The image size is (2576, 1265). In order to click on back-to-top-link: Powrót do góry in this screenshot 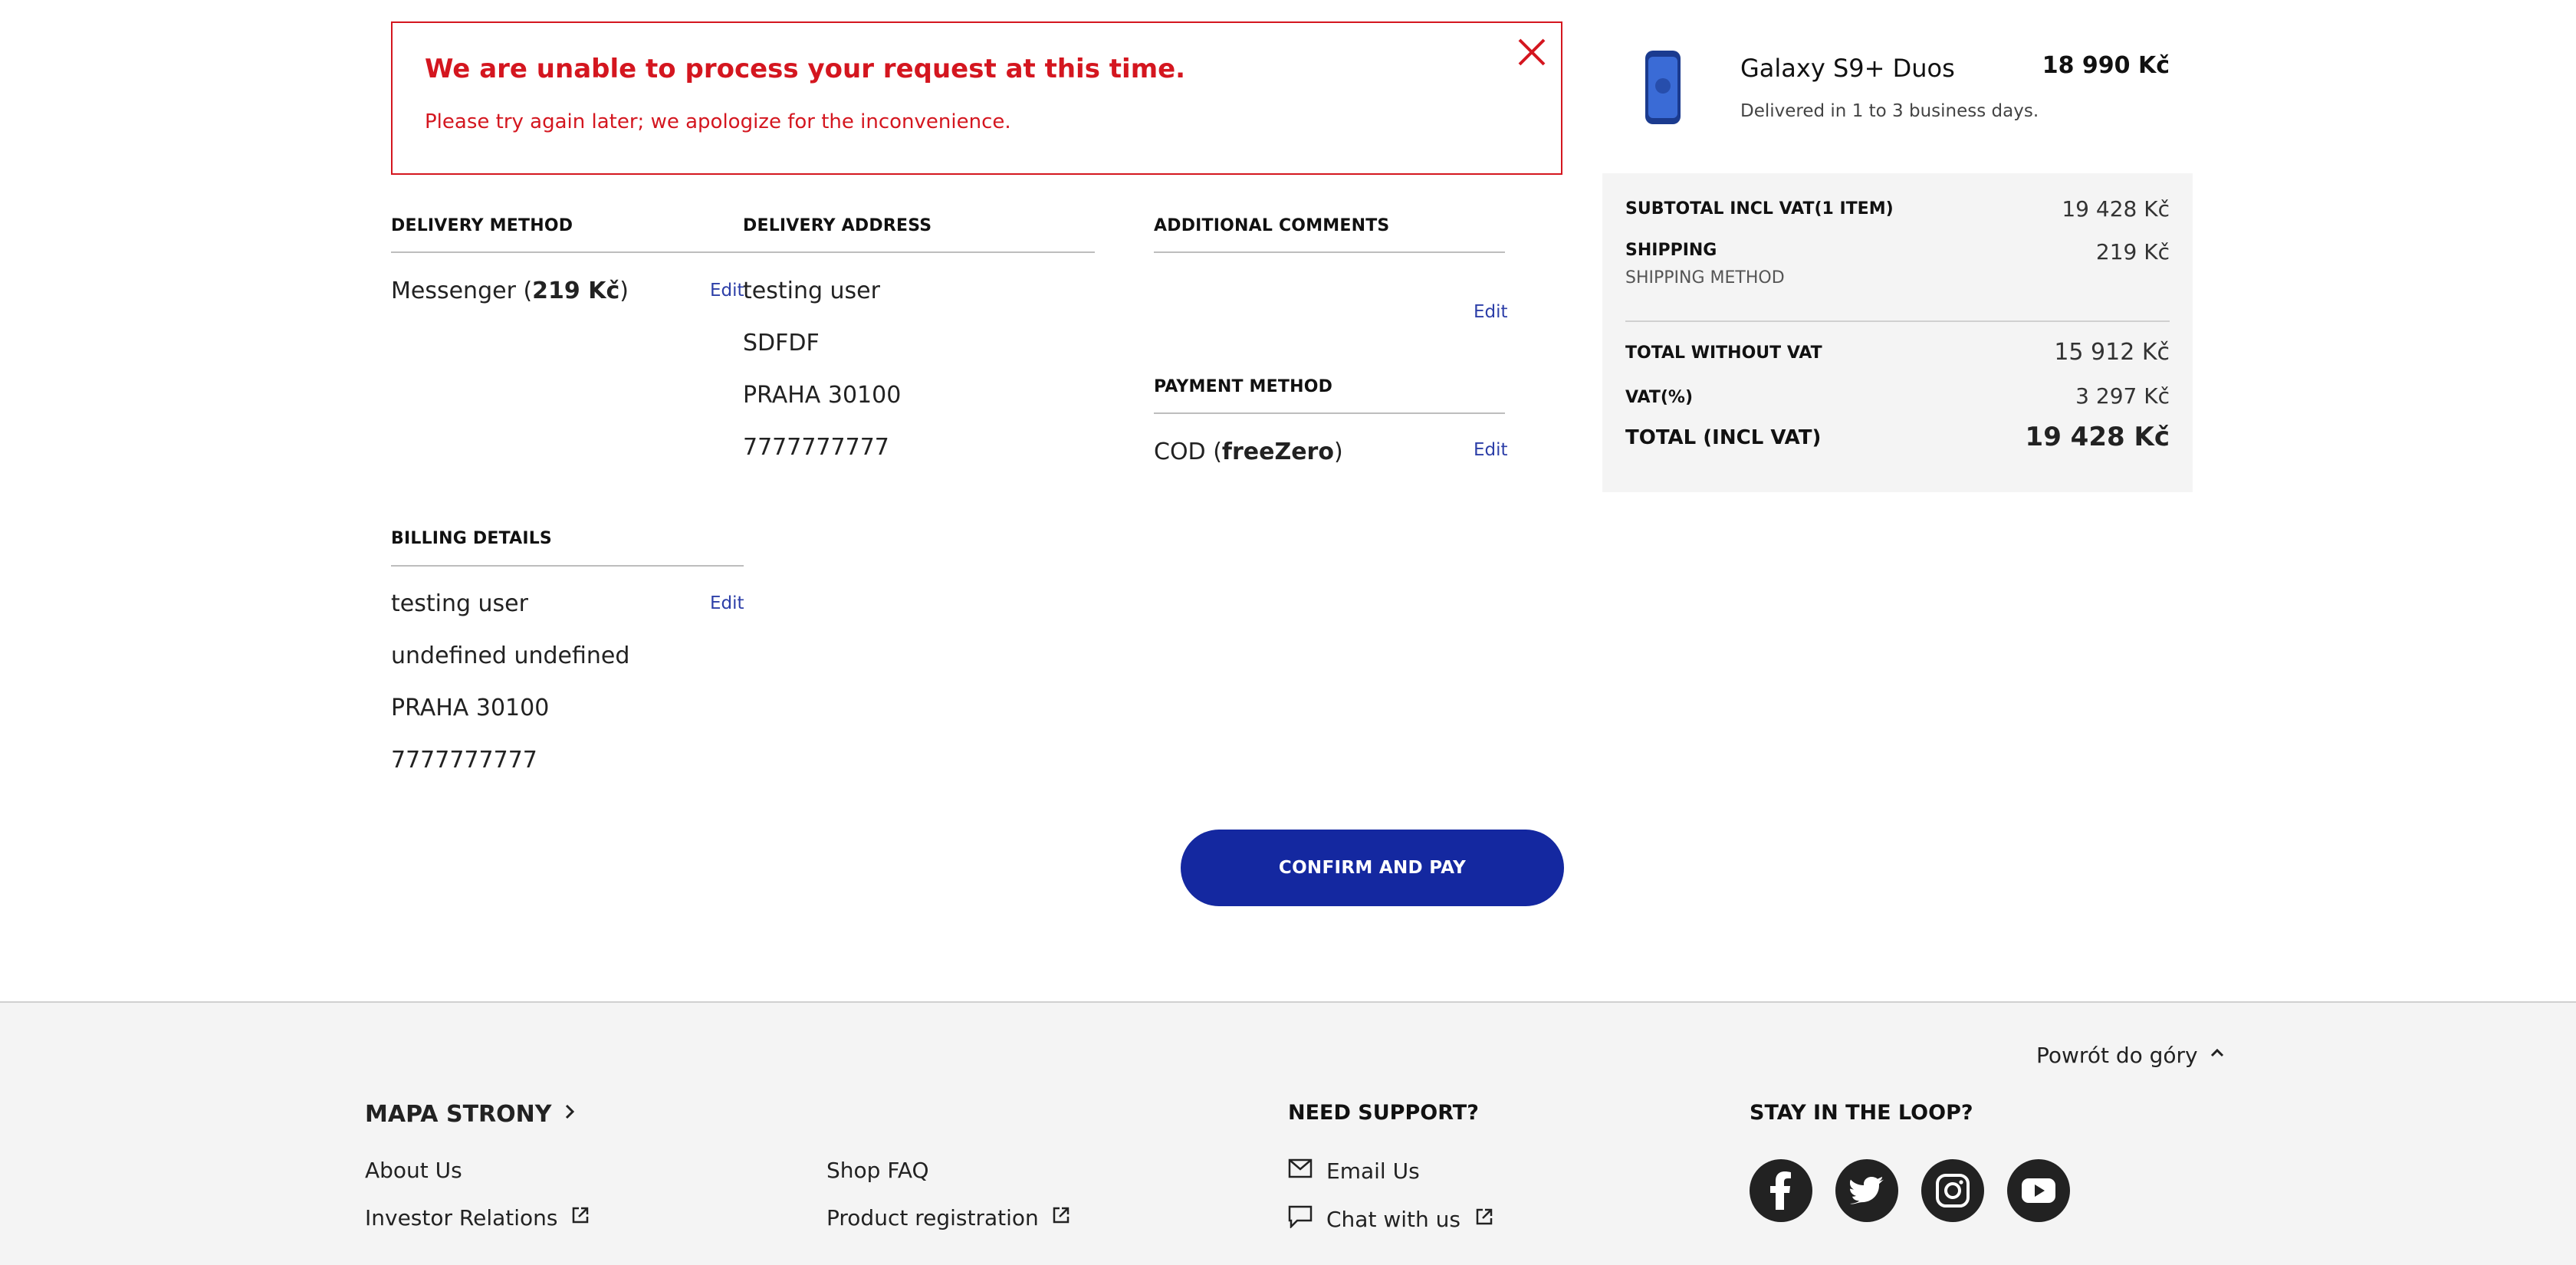, I will do `click(2132, 1056)`.